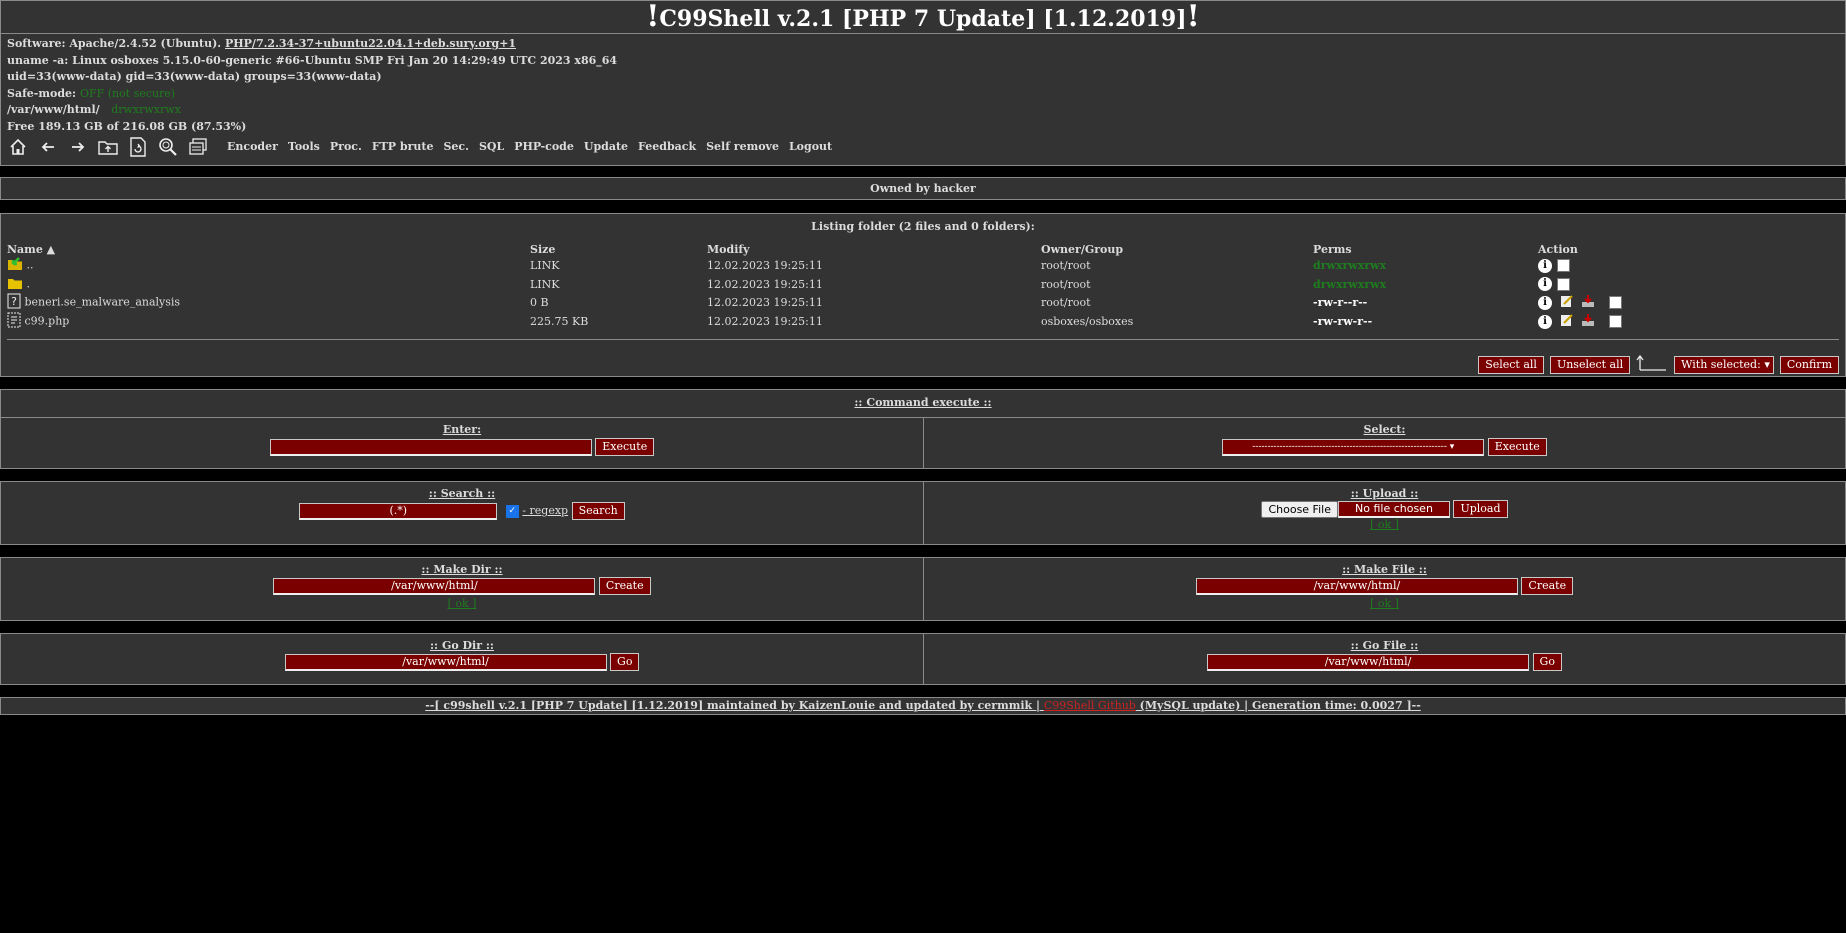  I want to click on col-name: Name ▲, so click(268, 249).